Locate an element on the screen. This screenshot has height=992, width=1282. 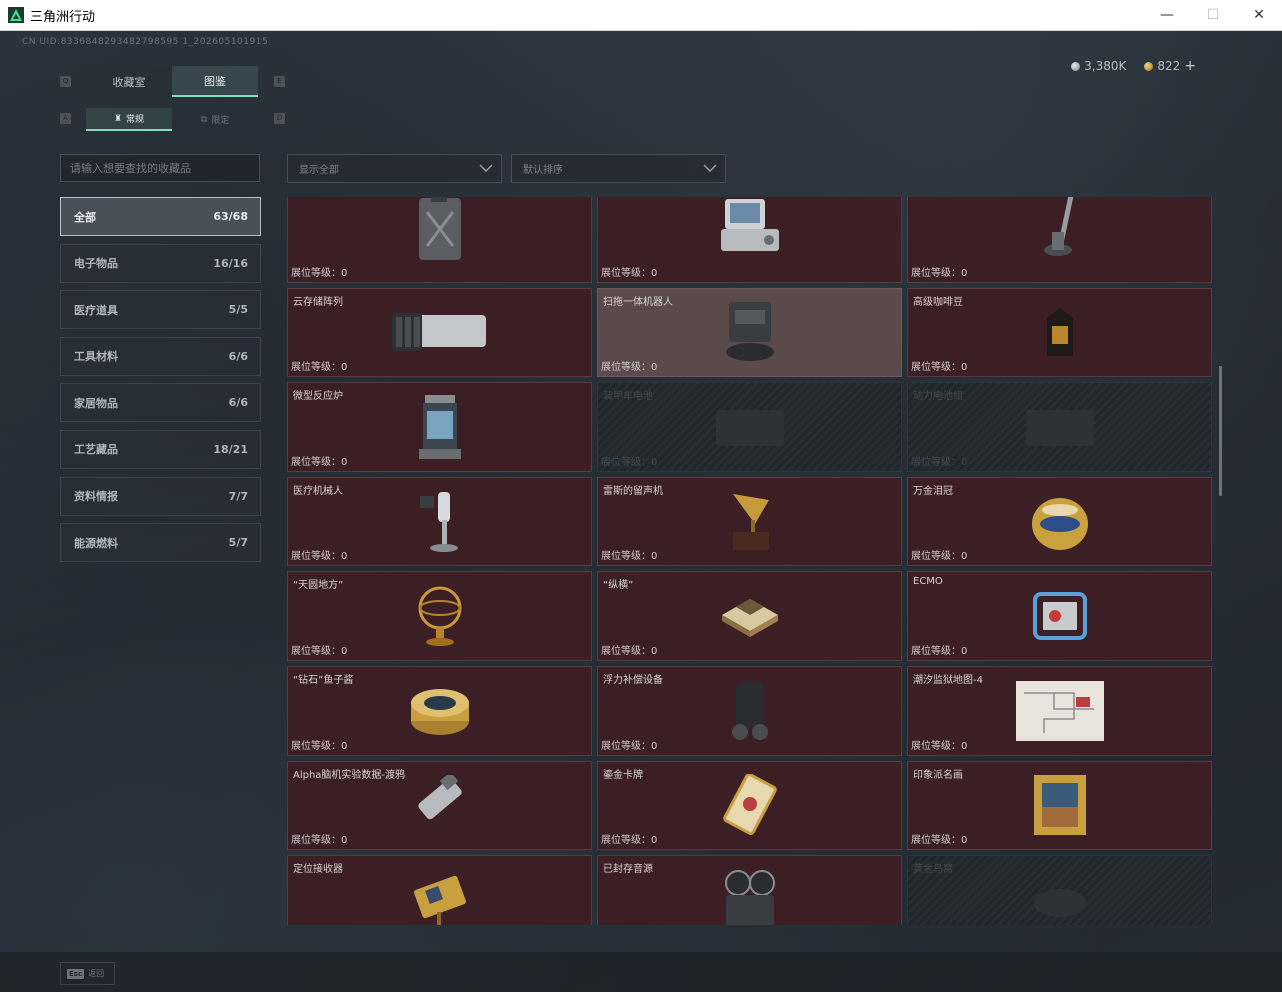
painting-icon is located at coordinates (1059, 805).